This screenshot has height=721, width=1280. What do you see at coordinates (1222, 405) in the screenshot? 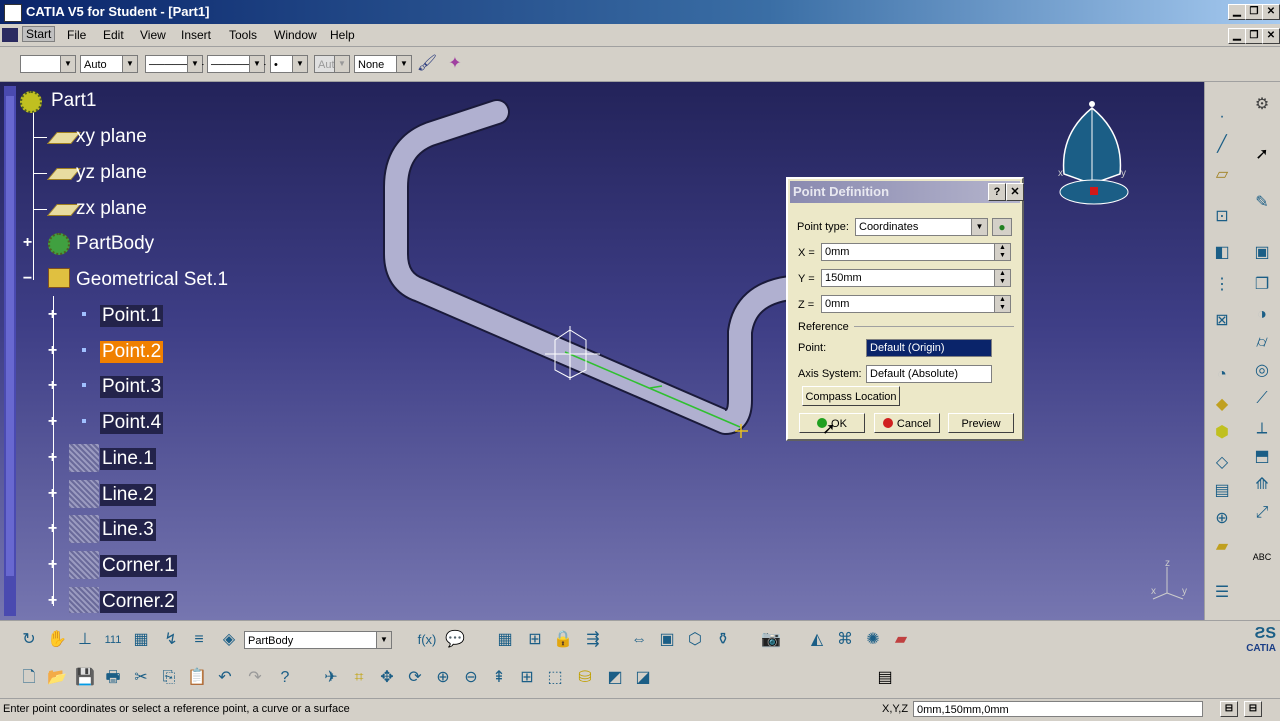
I see `fill-icon: ◆` at bounding box center [1222, 405].